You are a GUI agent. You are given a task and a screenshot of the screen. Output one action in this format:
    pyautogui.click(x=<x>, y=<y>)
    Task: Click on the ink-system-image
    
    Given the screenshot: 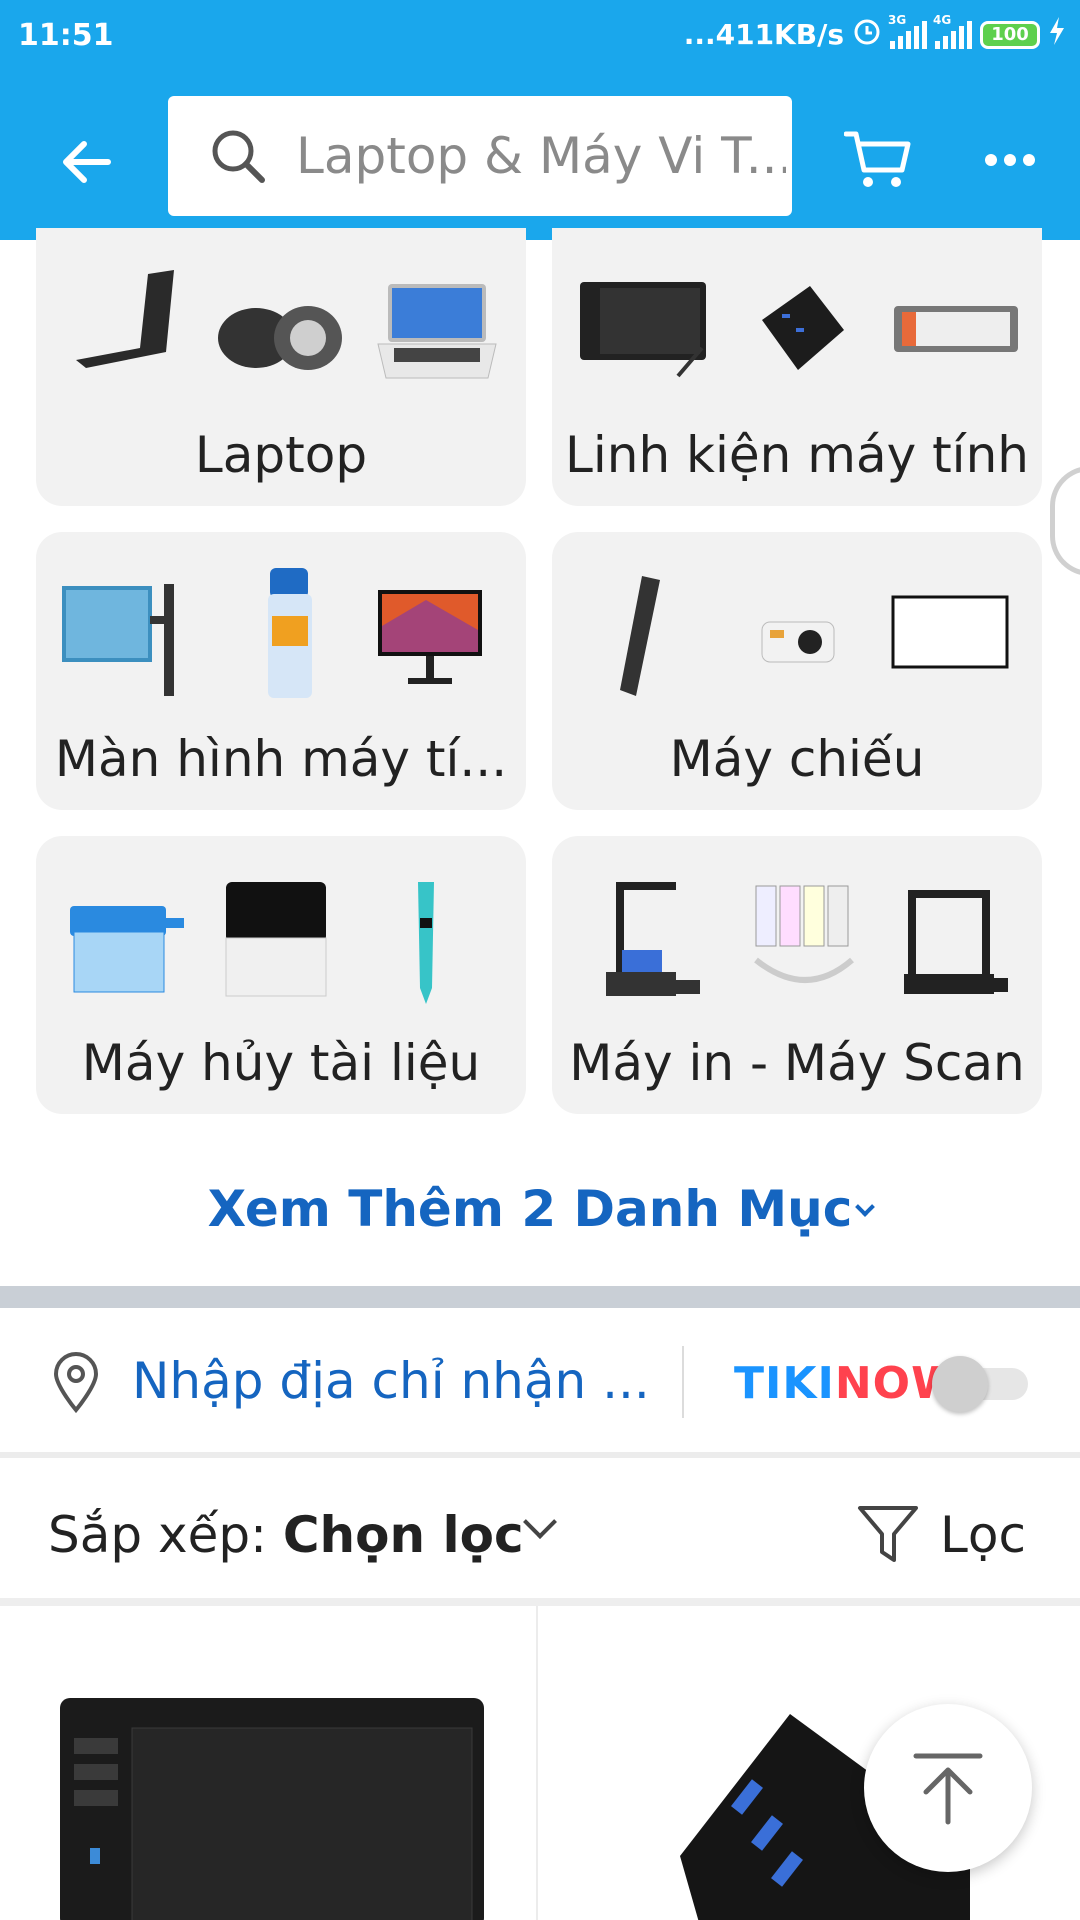 What is the action you would take?
    pyautogui.click(x=804, y=934)
    